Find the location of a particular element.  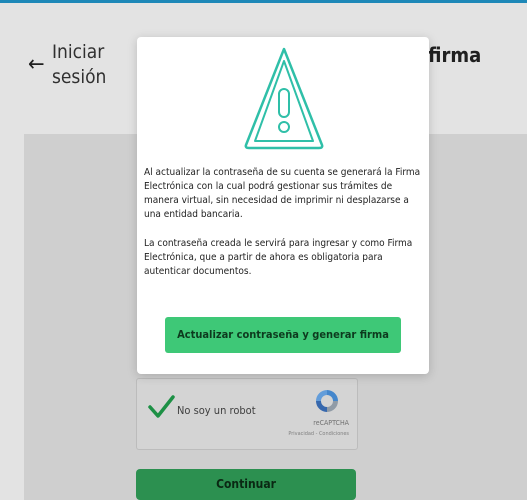

update-password-generate-signature-button: Actualizar contraseña y generar firma is located at coordinates (283, 335).